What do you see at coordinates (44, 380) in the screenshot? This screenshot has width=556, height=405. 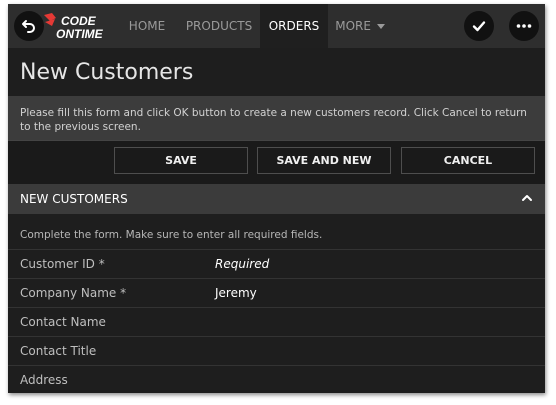 I see `field-label: Address` at bounding box center [44, 380].